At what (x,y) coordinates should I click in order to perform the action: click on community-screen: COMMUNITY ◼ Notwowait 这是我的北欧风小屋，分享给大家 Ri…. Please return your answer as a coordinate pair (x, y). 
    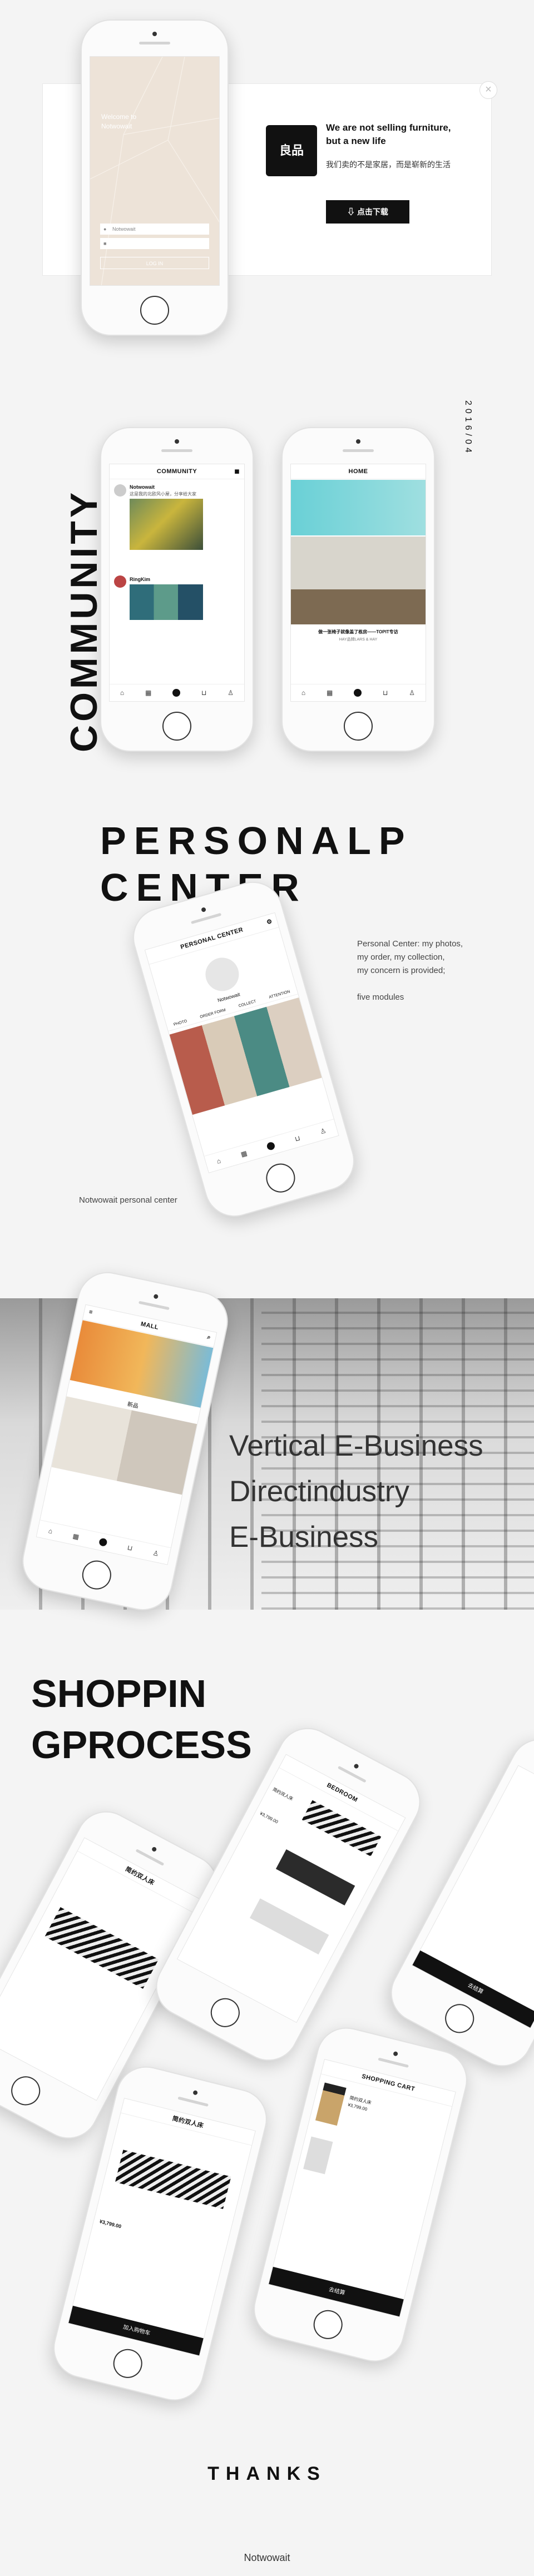
    Looking at the image, I should click on (177, 583).